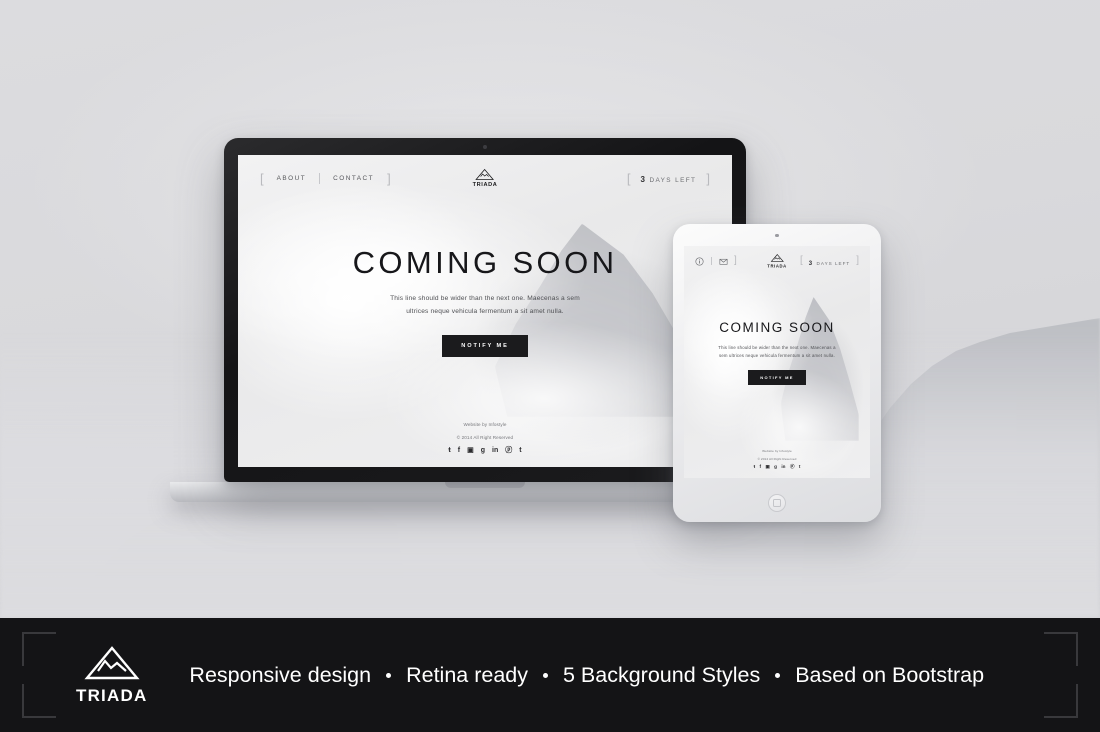 This screenshot has height=732, width=1100. I want to click on feature-background-styles: 5 Background Styles, so click(662, 674).